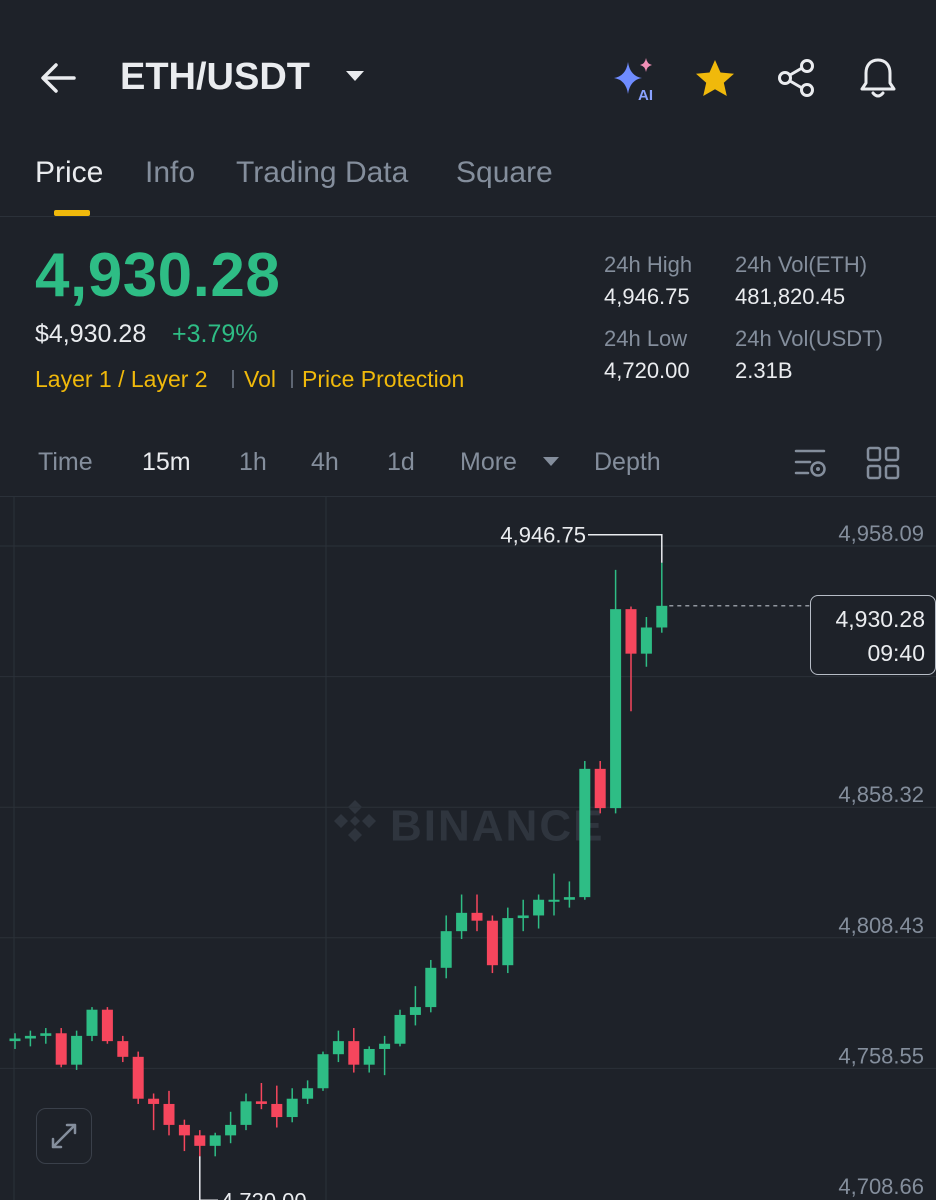  What do you see at coordinates (883, 463) in the screenshot?
I see `layout-grid-icon` at bounding box center [883, 463].